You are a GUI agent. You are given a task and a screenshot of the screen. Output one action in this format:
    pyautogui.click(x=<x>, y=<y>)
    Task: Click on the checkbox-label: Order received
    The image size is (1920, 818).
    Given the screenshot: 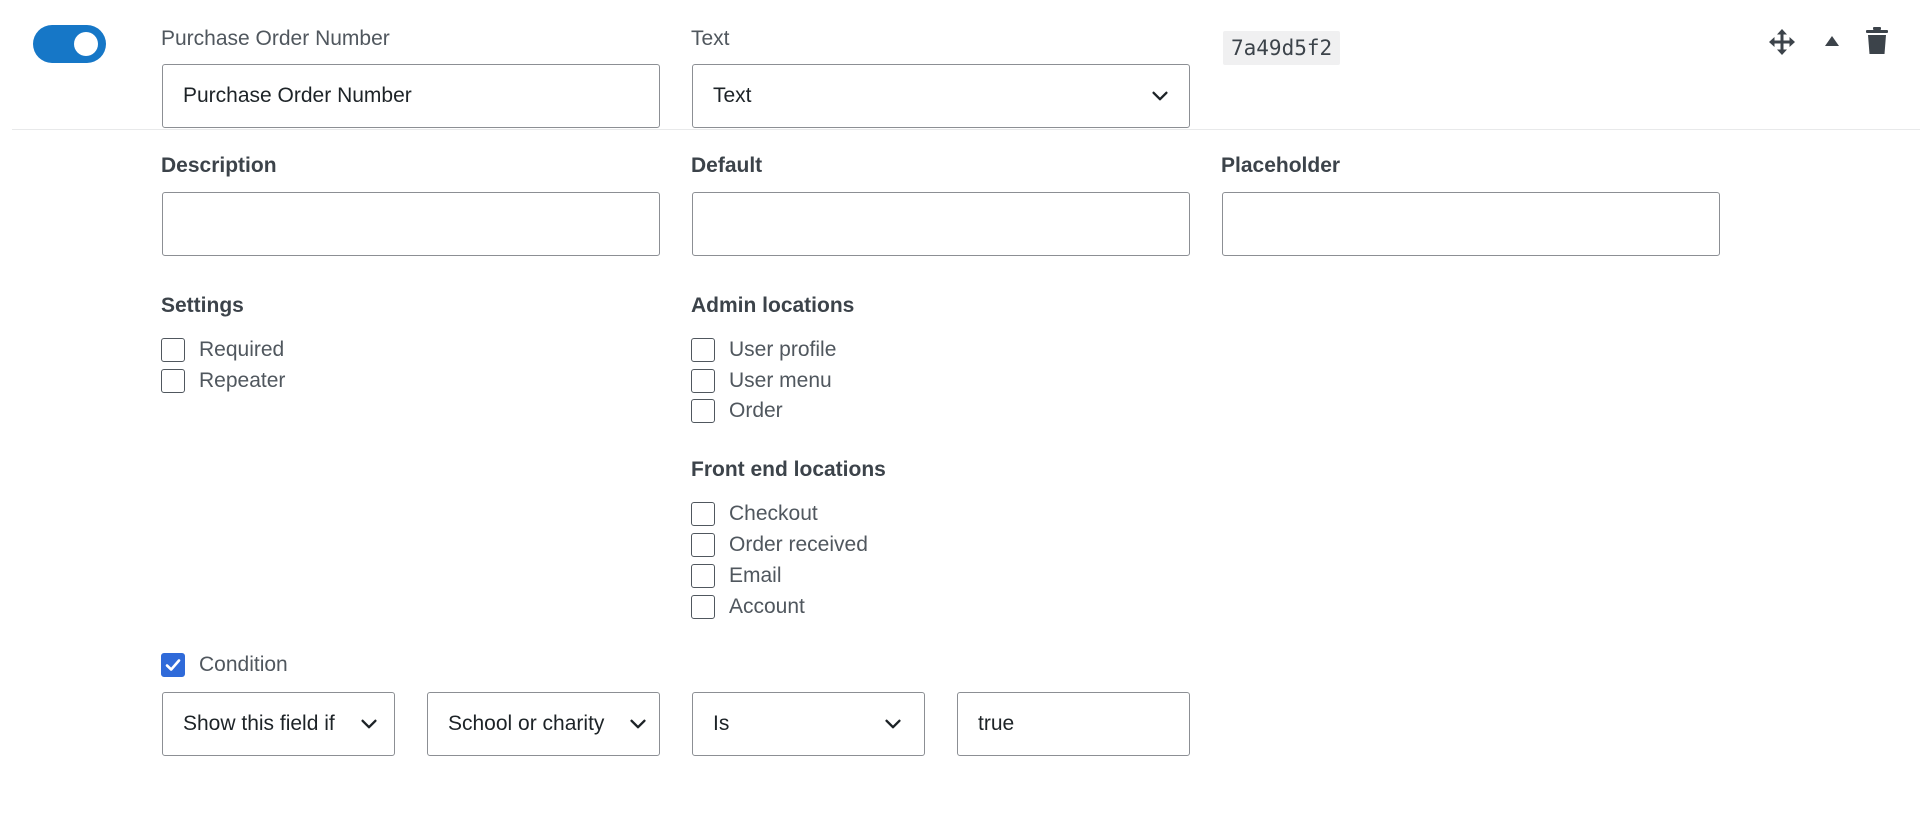 What is the action you would take?
    pyautogui.click(x=798, y=544)
    